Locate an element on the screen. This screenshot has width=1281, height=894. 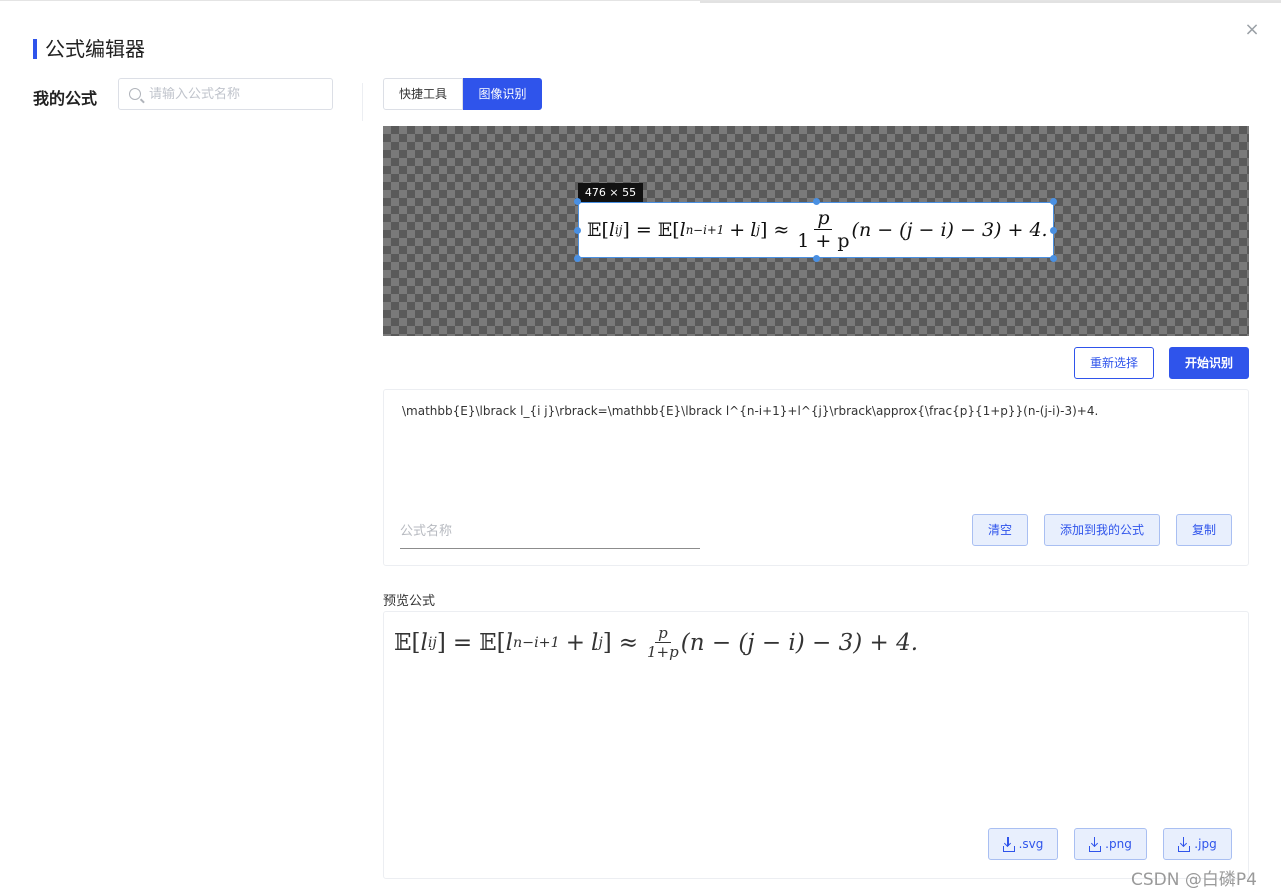
download-jpg-button: .jpg is located at coordinates (1197, 844).